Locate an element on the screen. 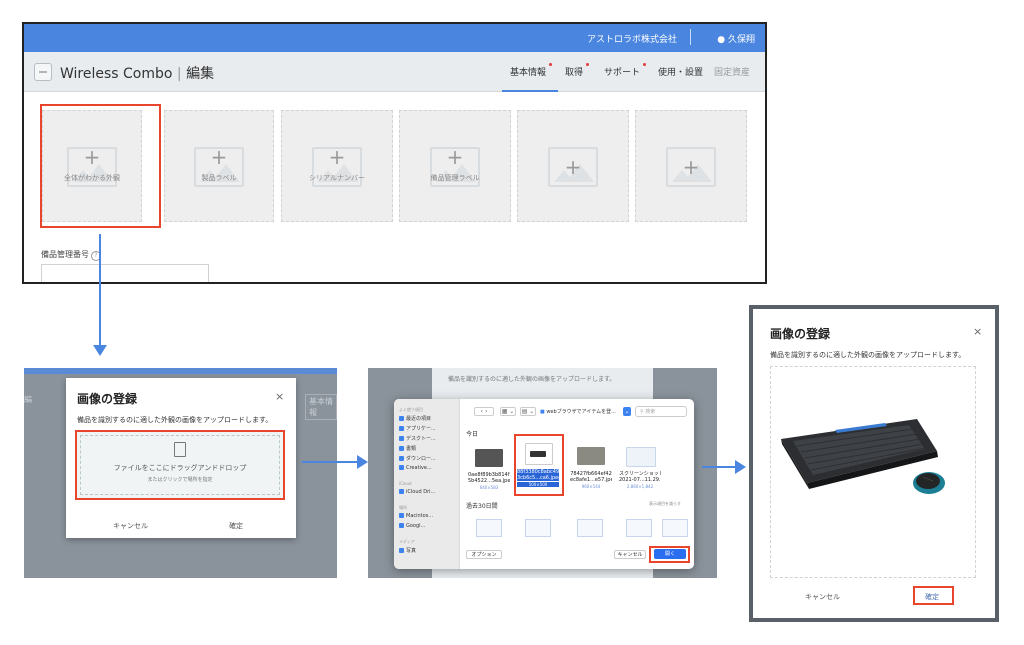  sidebar-section-locations: 場所 is located at coordinates (403, 507).